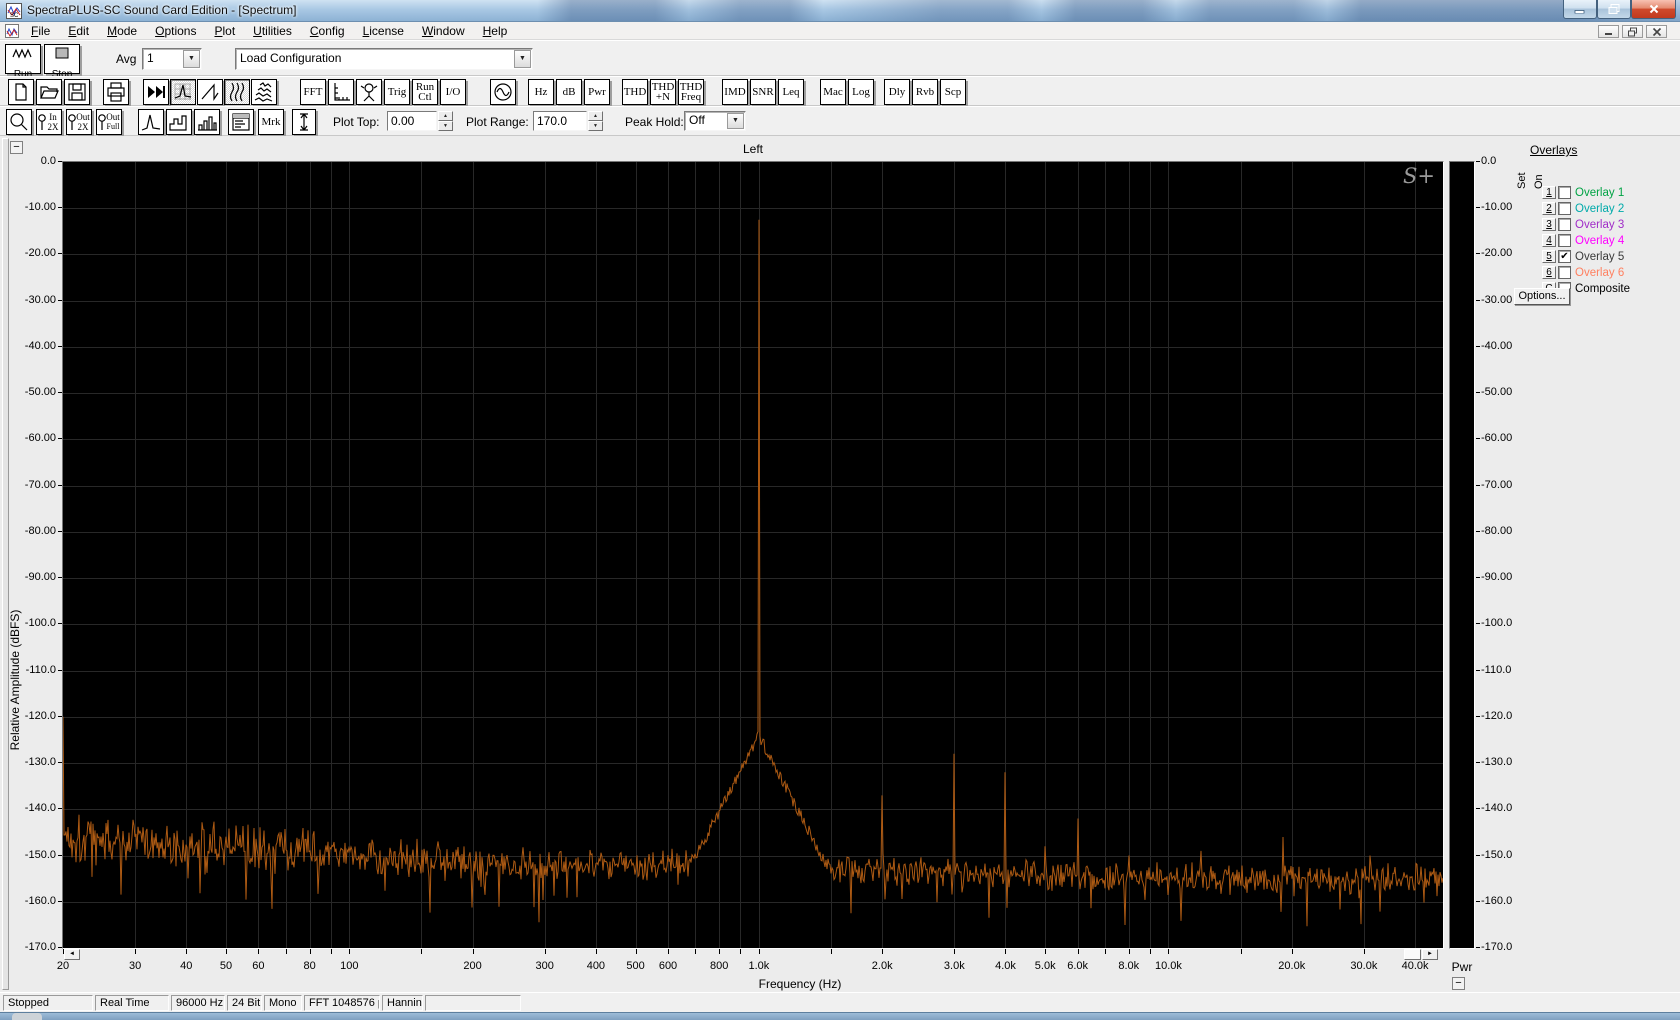  What do you see at coordinates (735, 121) in the screenshot?
I see `peak-hold-dropdown-arrow-icon: ▼` at bounding box center [735, 121].